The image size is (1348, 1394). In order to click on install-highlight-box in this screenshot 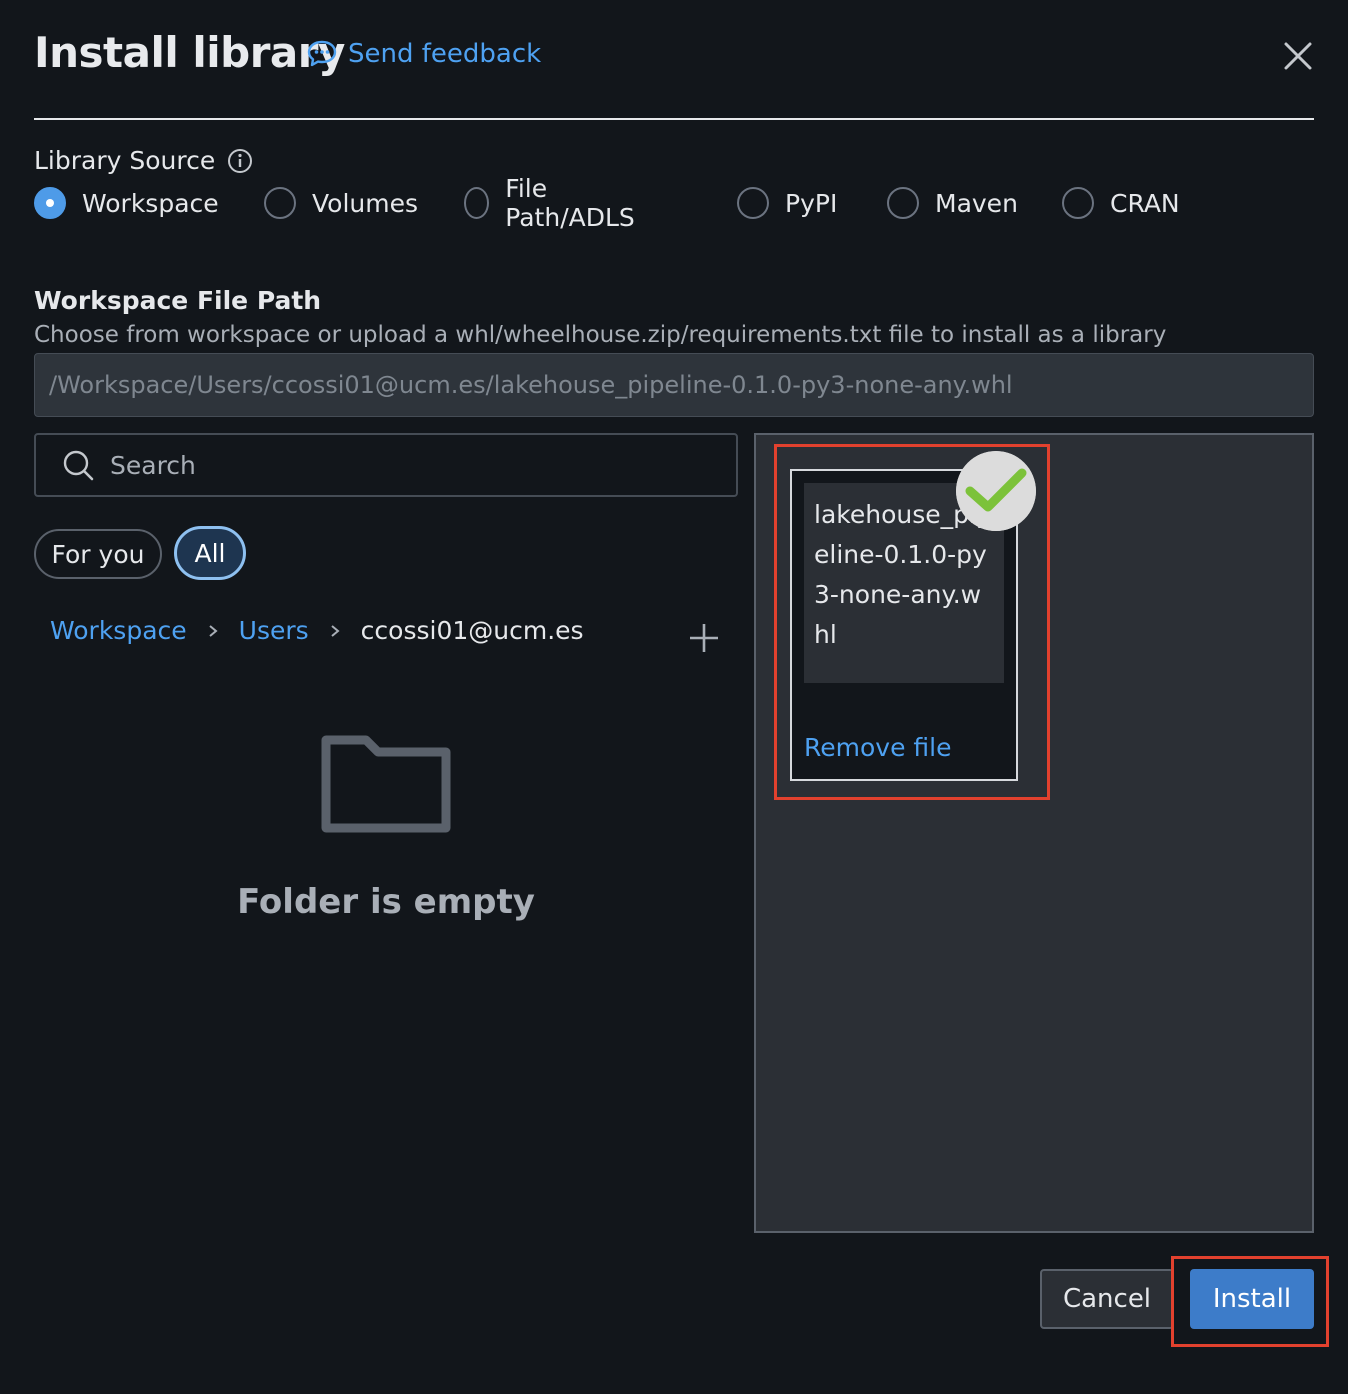, I will do `click(1250, 1301)`.